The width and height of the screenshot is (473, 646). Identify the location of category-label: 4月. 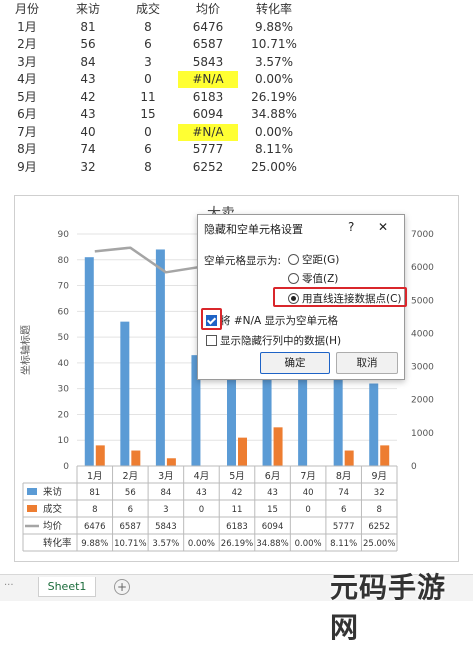
(202, 476).